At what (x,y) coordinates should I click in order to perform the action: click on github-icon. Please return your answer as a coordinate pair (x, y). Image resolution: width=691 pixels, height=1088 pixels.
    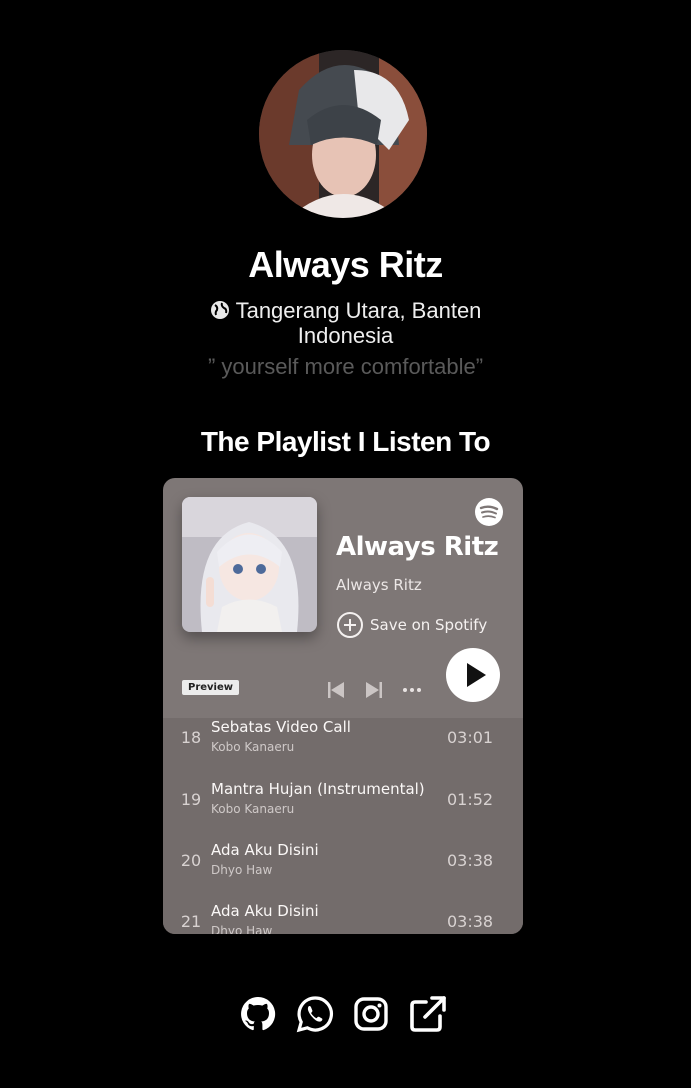
    Looking at the image, I should click on (258, 1014).